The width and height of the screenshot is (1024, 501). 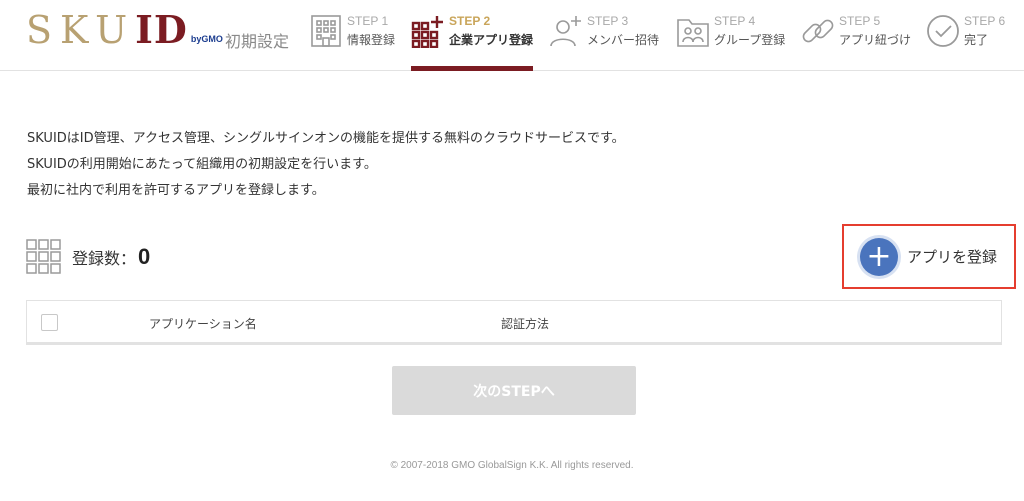 I want to click on check-circle-icon, so click(x=943, y=31).